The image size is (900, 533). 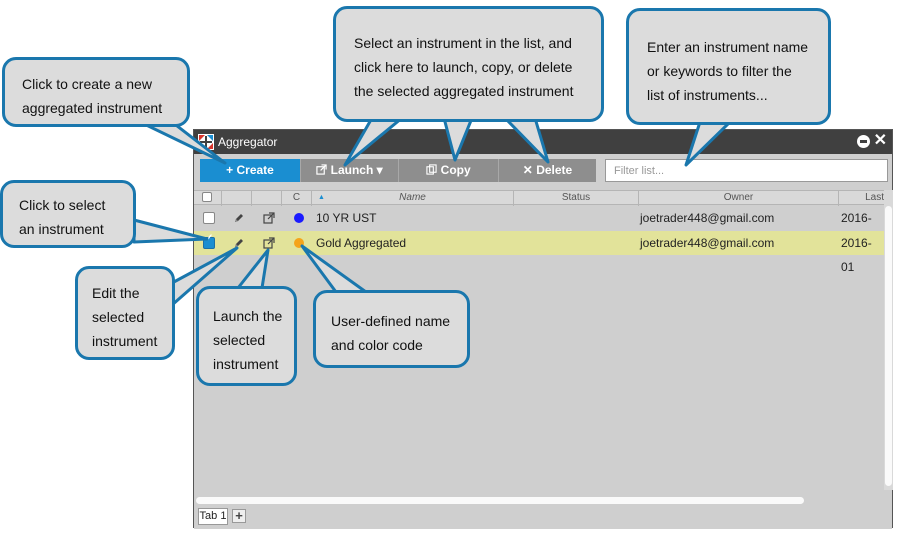 What do you see at coordinates (526, 140) in the screenshot?
I see `callout-pointer-delete` at bounding box center [526, 140].